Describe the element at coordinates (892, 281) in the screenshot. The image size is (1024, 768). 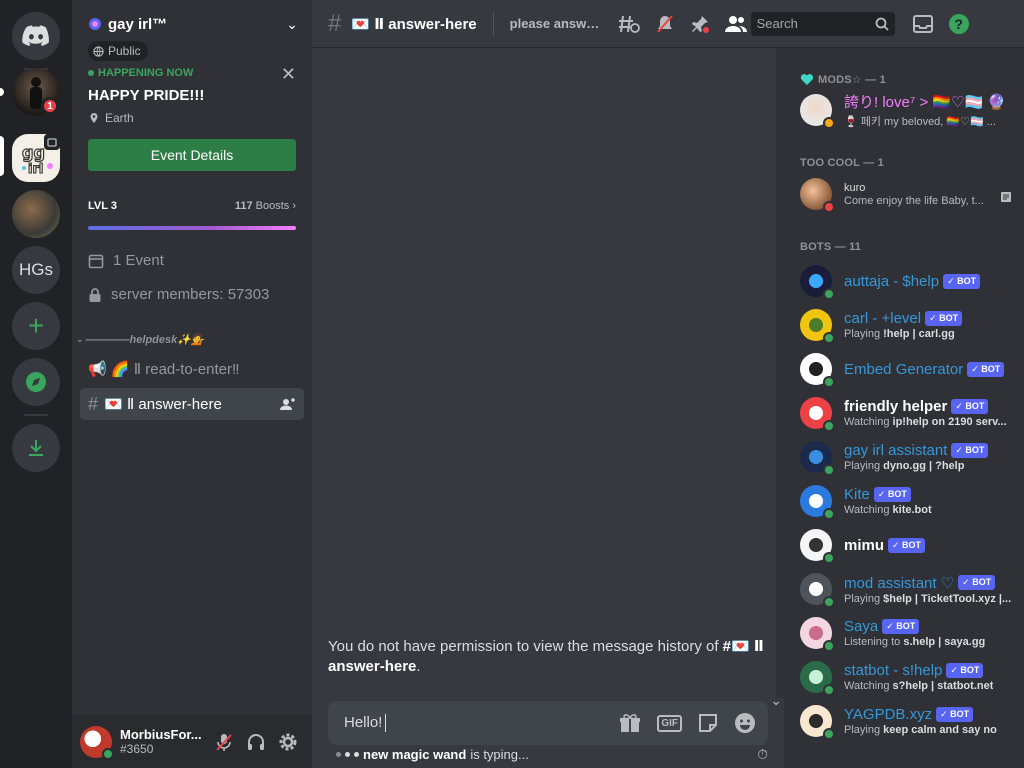
I see `member-name: auttaja - $help` at that location.